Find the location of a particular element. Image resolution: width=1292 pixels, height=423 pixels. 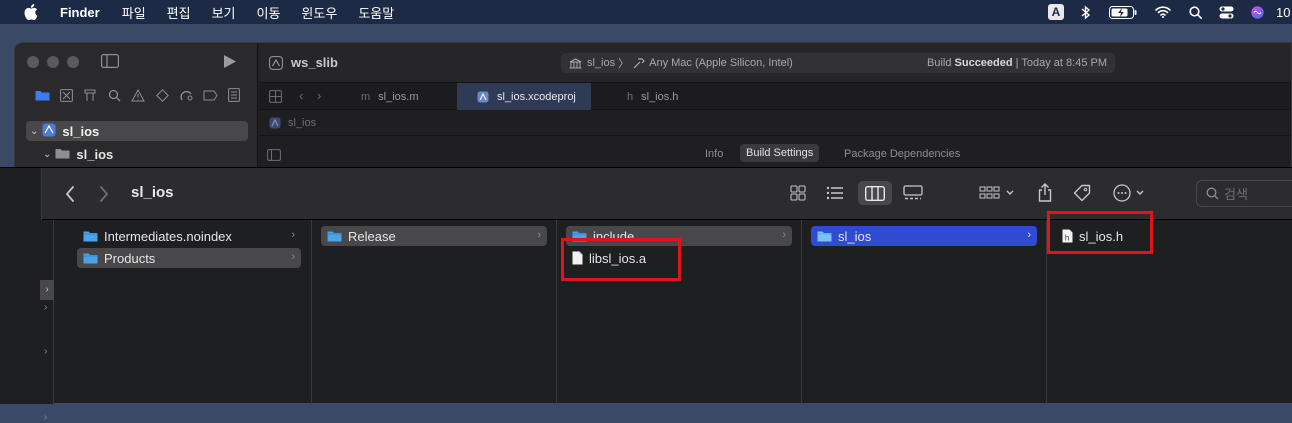

list-item: libsl_ios.a is located at coordinates (679, 258).